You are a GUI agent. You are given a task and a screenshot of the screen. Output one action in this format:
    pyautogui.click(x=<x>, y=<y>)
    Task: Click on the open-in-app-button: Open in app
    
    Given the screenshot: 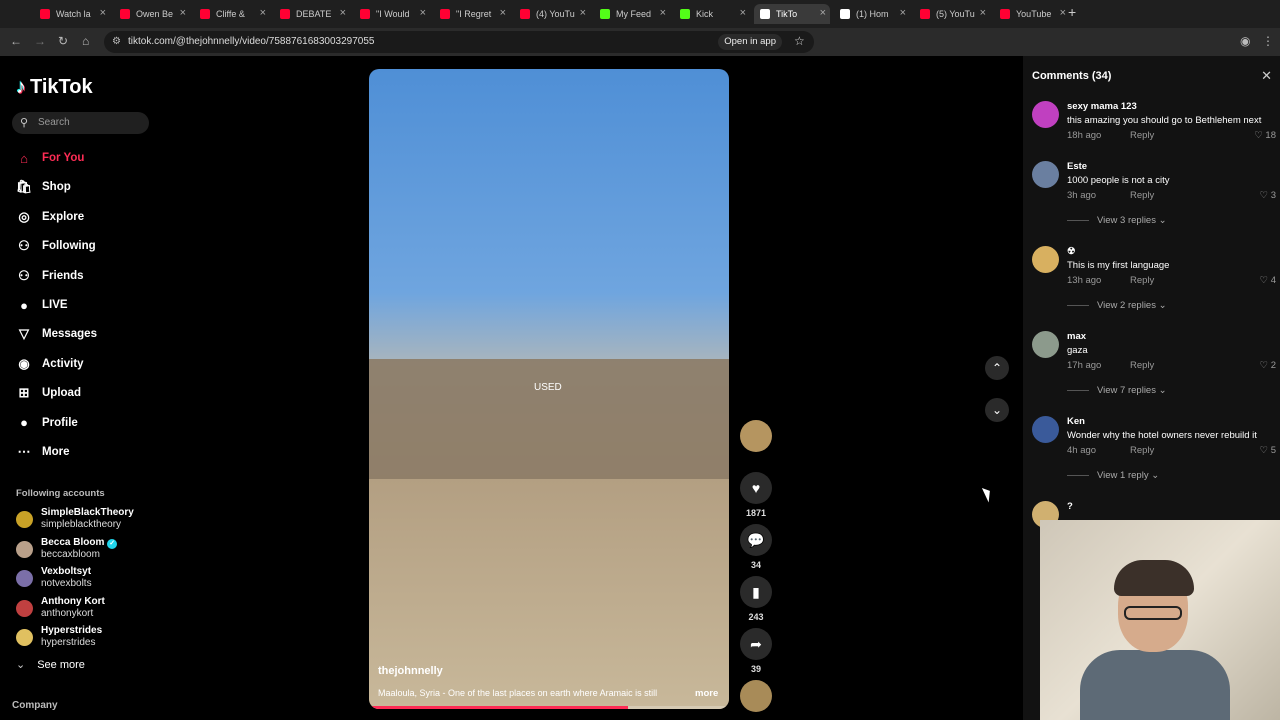 What is the action you would take?
    pyautogui.click(x=750, y=42)
    